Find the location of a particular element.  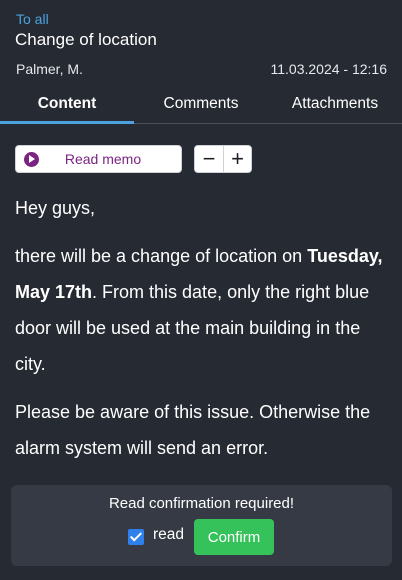

confirm-button: Confirm is located at coordinates (234, 537).